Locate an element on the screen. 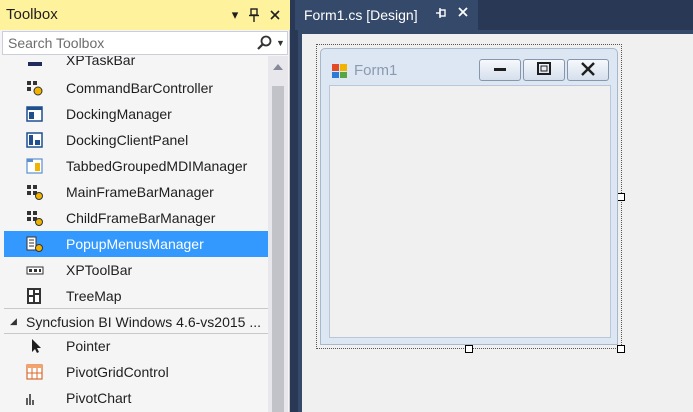  minimize-button is located at coordinates (500, 70).